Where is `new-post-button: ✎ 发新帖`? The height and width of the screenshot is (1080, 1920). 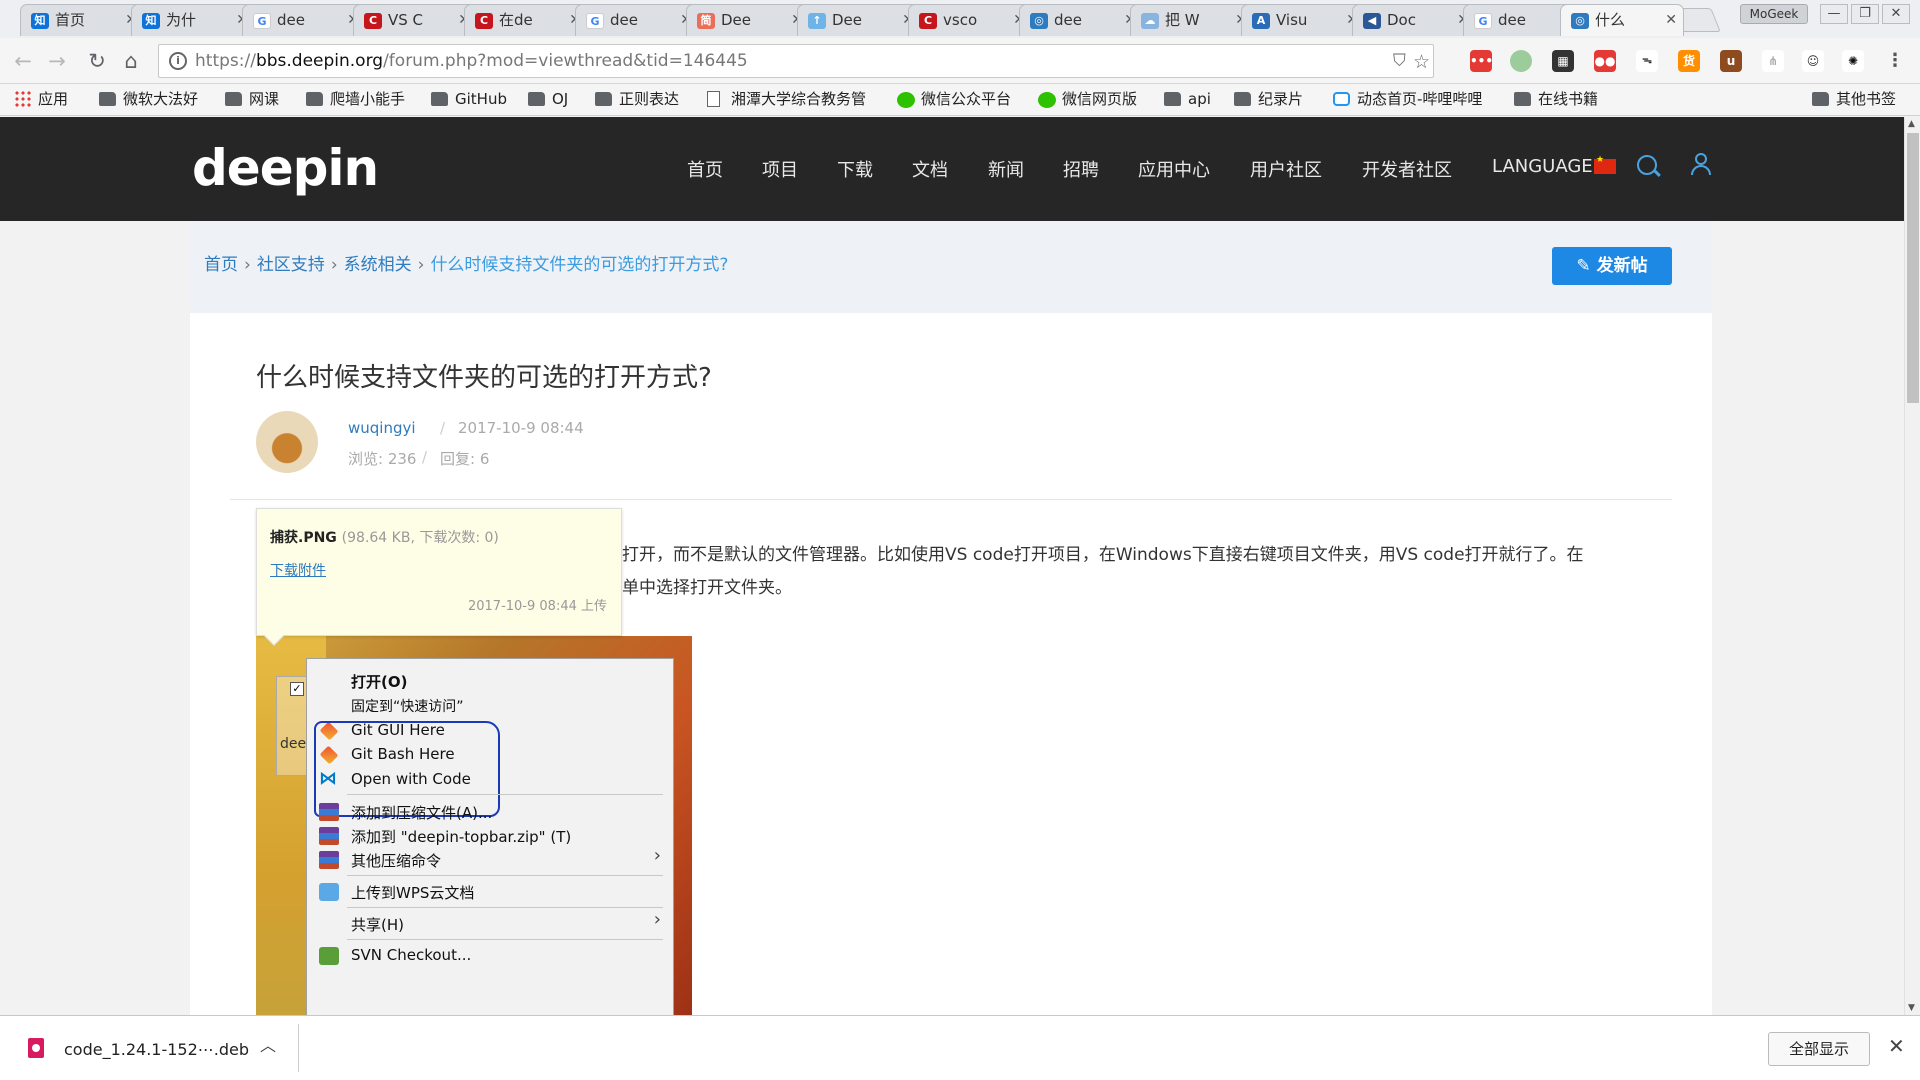
new-post-button: ✎ 发新帖 is located at coordinates (1612, 266).